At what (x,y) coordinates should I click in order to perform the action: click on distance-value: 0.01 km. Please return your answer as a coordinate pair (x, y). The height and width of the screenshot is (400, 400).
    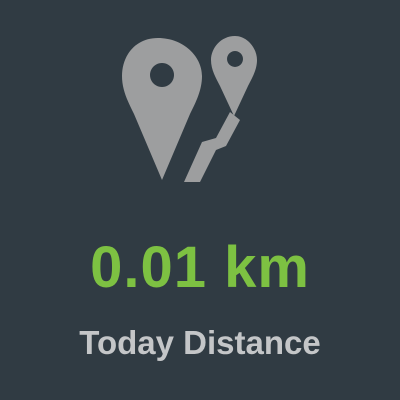
    Looking at the image, I should click on (200, 267).